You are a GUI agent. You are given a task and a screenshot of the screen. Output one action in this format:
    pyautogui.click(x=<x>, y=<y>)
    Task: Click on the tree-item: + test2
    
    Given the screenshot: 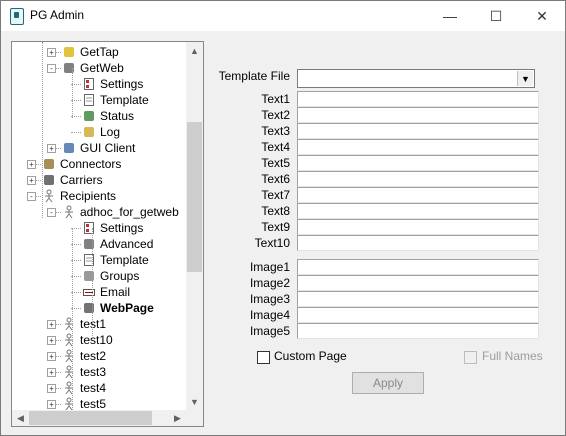 What is the action you would take?
    pyautogui.click(x=99, y=356)
    